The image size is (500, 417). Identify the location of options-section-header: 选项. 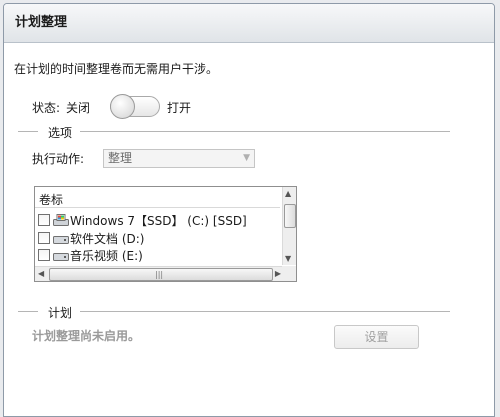
(234, 132).